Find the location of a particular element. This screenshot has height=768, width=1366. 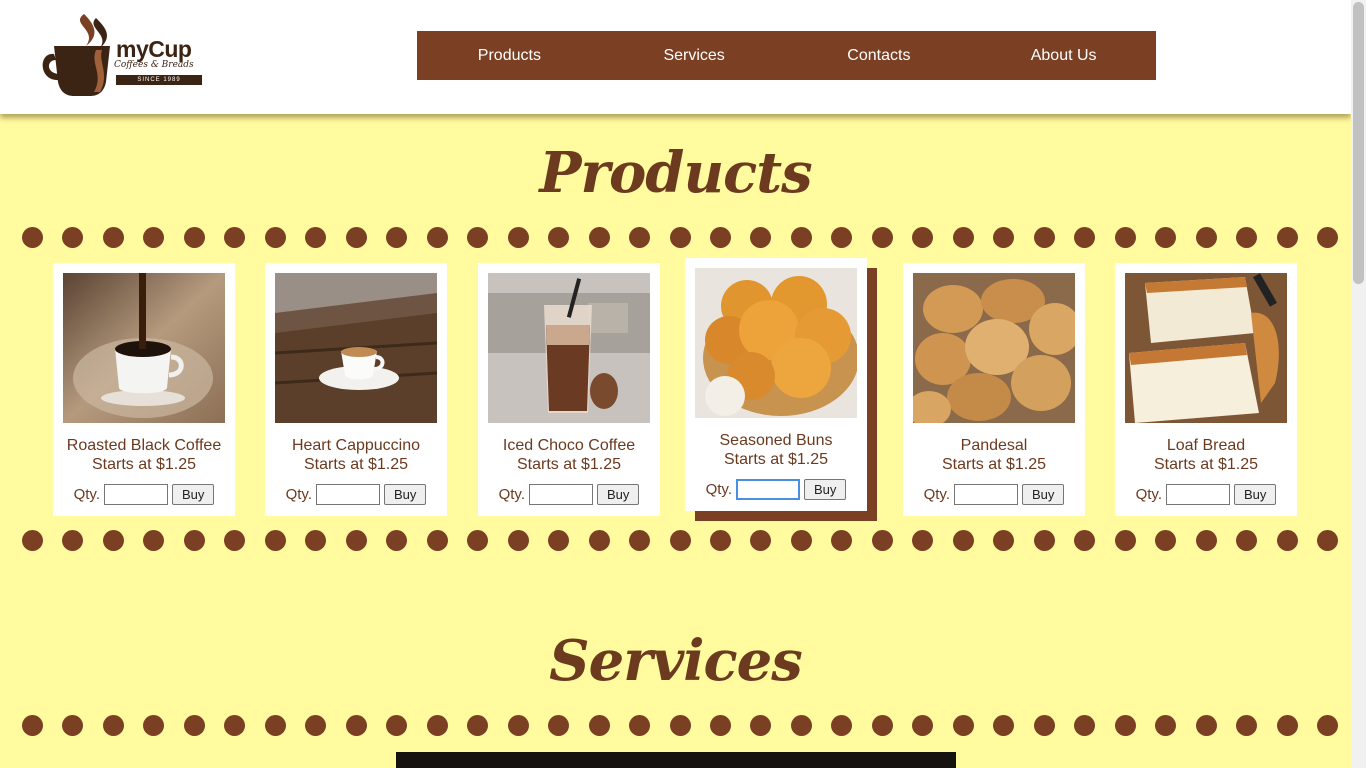

product-name: Heart Cappuccino is located at coordinates (356, 445).